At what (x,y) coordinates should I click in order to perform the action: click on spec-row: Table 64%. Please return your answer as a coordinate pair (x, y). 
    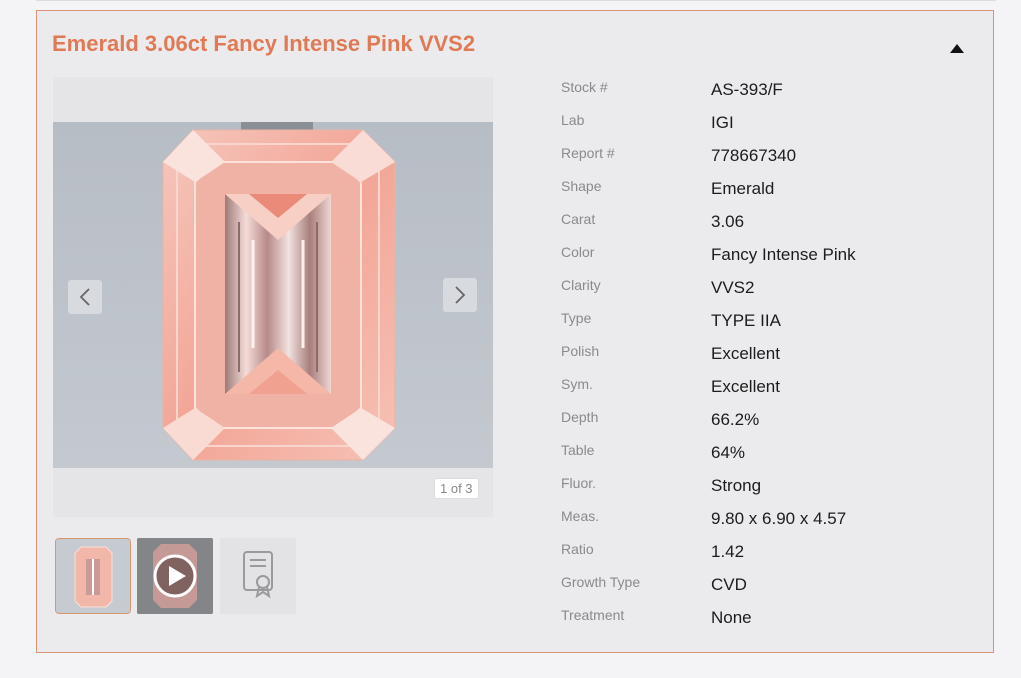
    Looking at the image, I should click on (771, 458).